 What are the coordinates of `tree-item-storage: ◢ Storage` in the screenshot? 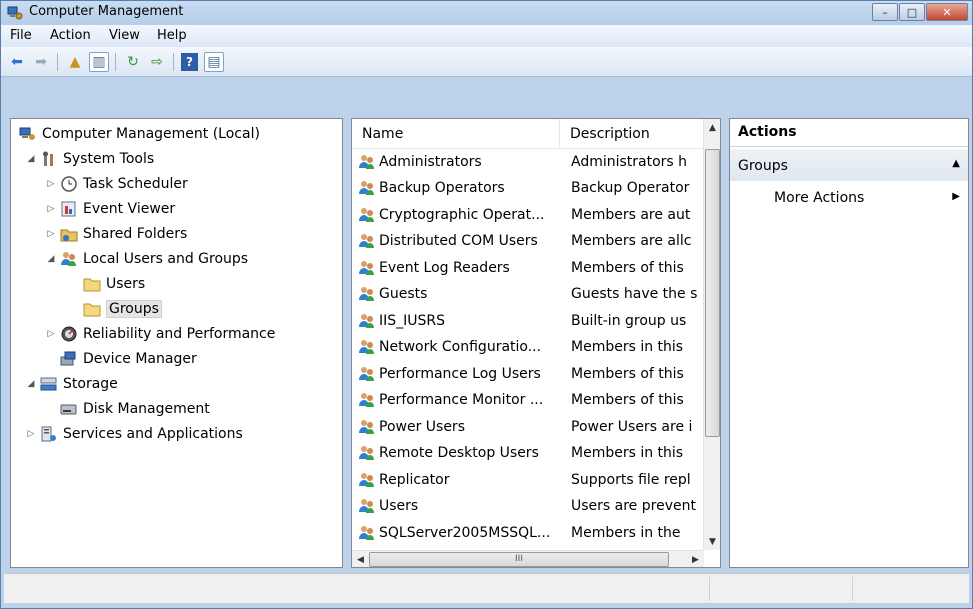 It's located at (71, 384).